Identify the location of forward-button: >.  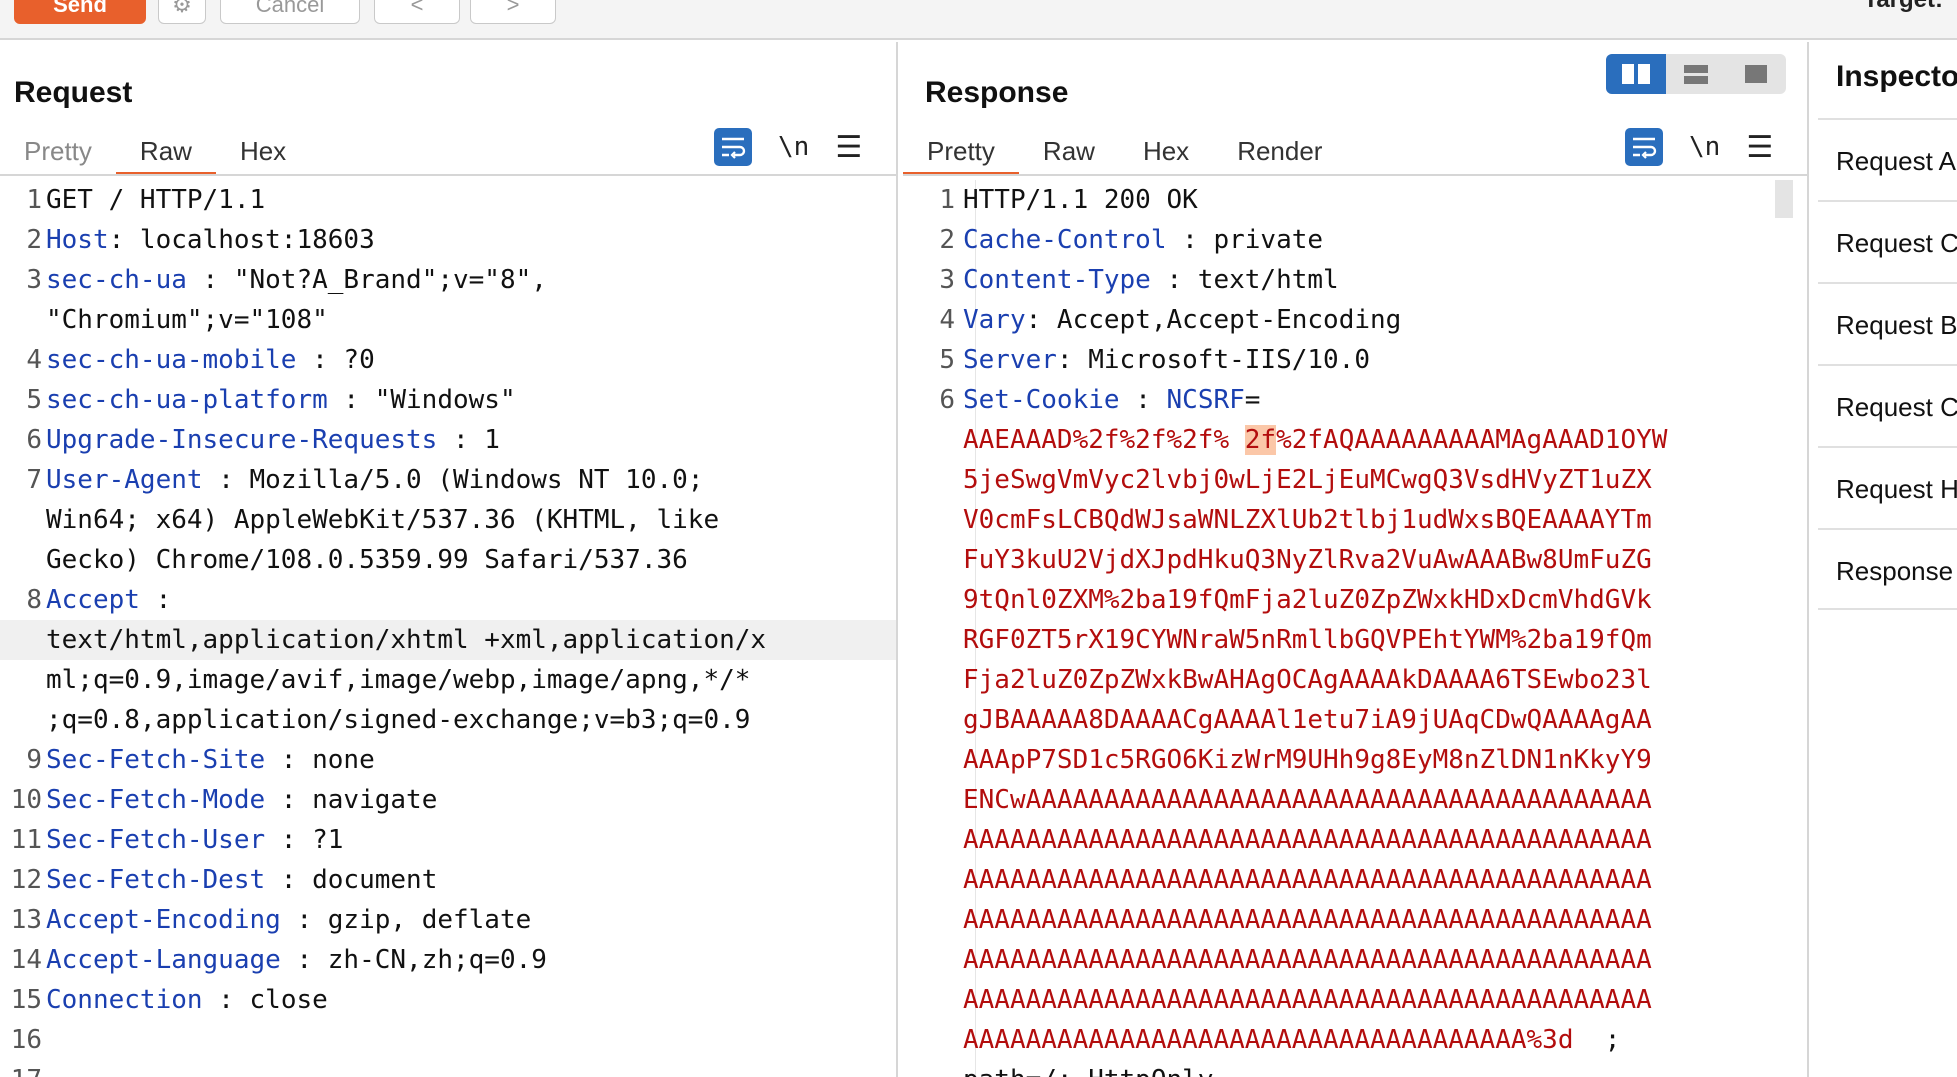
(513, 12).